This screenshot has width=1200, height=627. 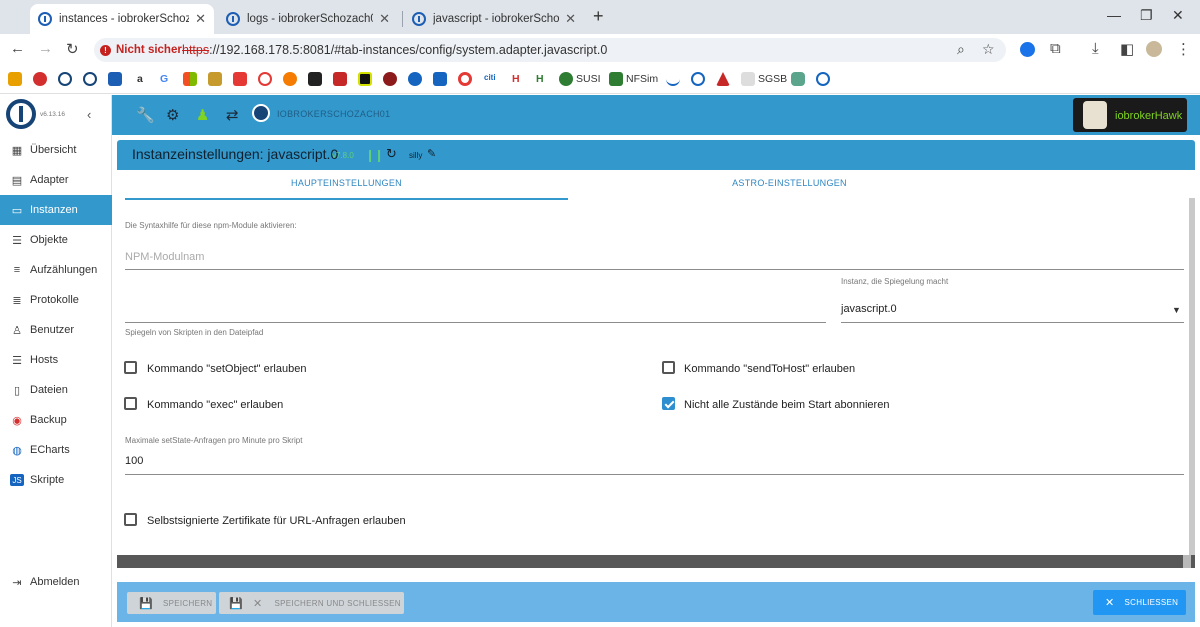 I want to click on bookmark-microsoft-icon, so click(x=190, y=79).